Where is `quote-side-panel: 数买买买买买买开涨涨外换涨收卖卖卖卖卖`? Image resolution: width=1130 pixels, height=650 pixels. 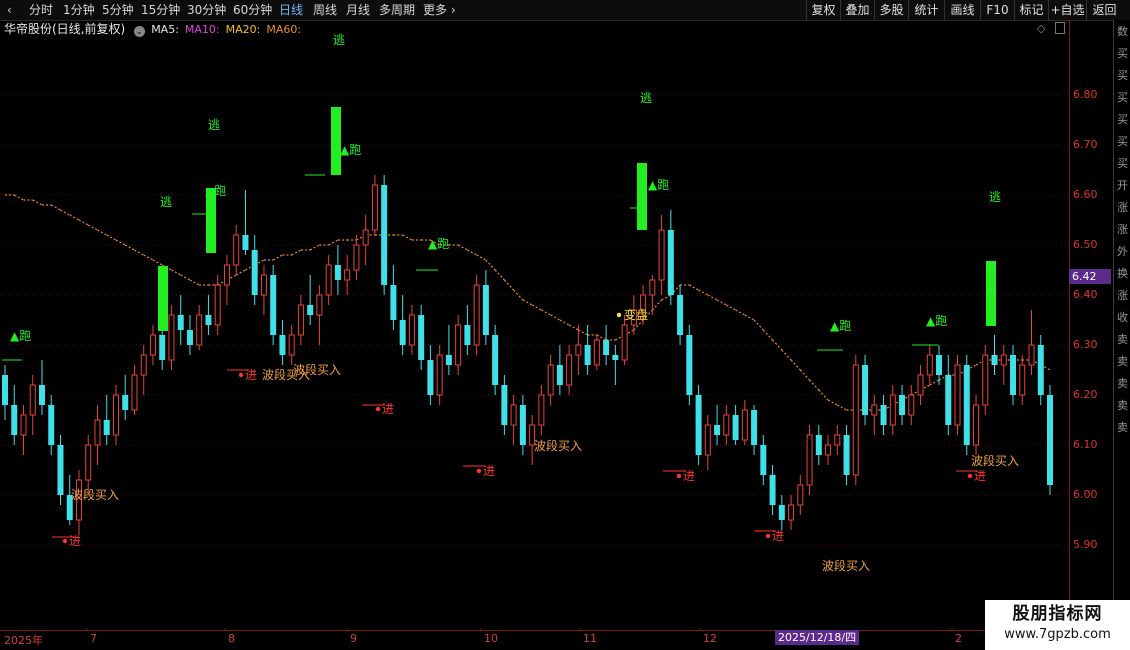
quote-side-panel: 数买买买买买买开涨涨外换涨收卖卖卖卖卖 is located at coordinates (1121, 325).